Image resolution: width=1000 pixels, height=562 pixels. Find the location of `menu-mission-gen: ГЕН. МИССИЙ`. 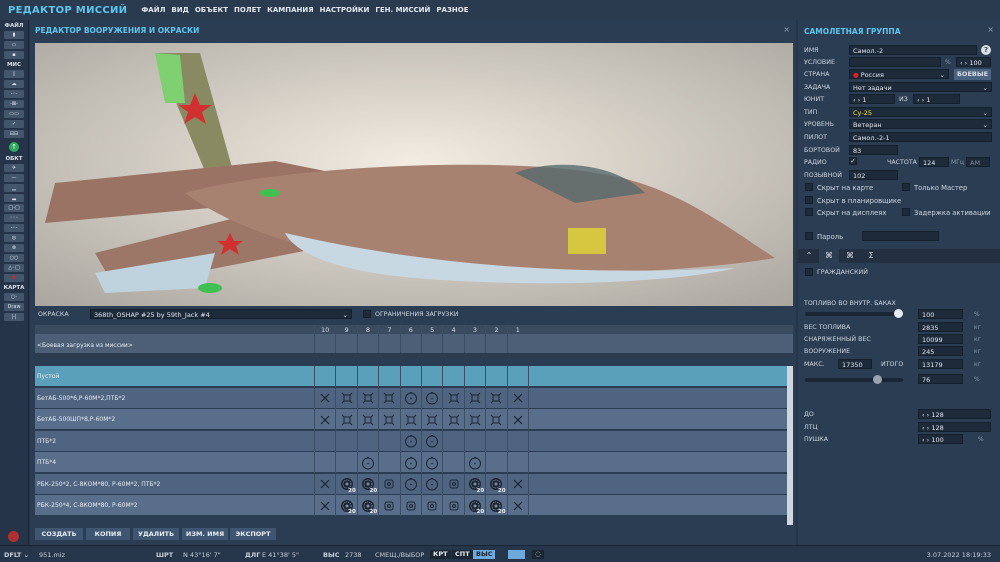

menu-mission-gen: ГЕН. МИССИЙ is located at coordinates (402, 10).